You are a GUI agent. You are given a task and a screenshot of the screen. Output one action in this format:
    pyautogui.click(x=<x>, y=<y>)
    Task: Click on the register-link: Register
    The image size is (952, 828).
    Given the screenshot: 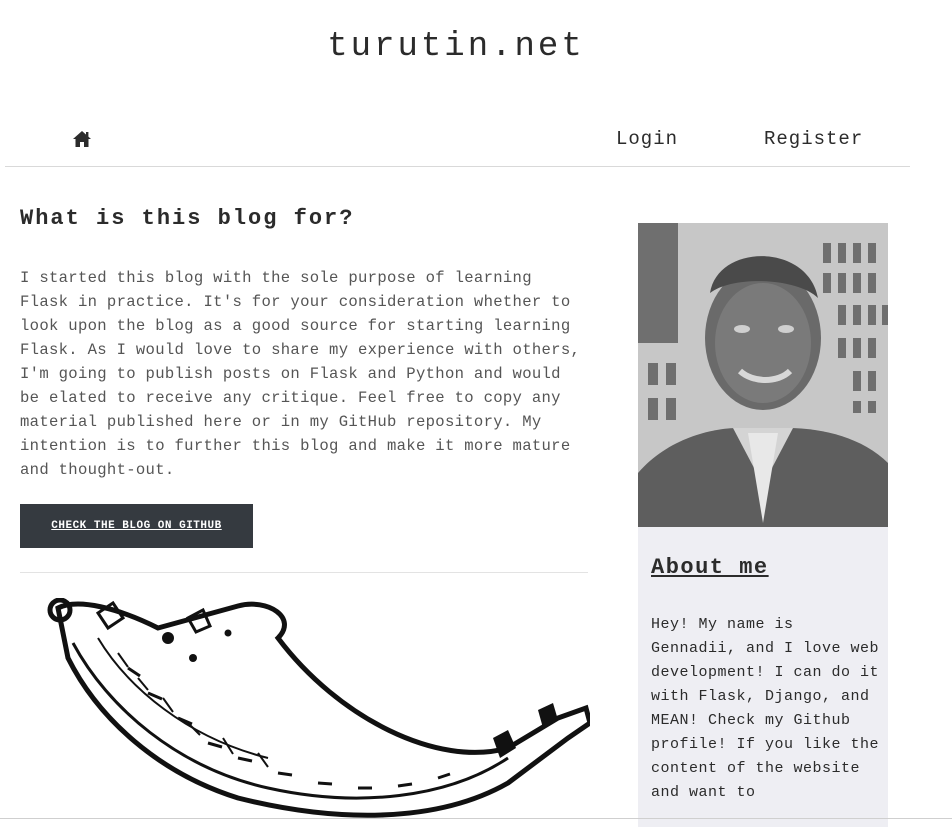 What is the action you would take?
    pyautogui.click(x=813, y=139)
    